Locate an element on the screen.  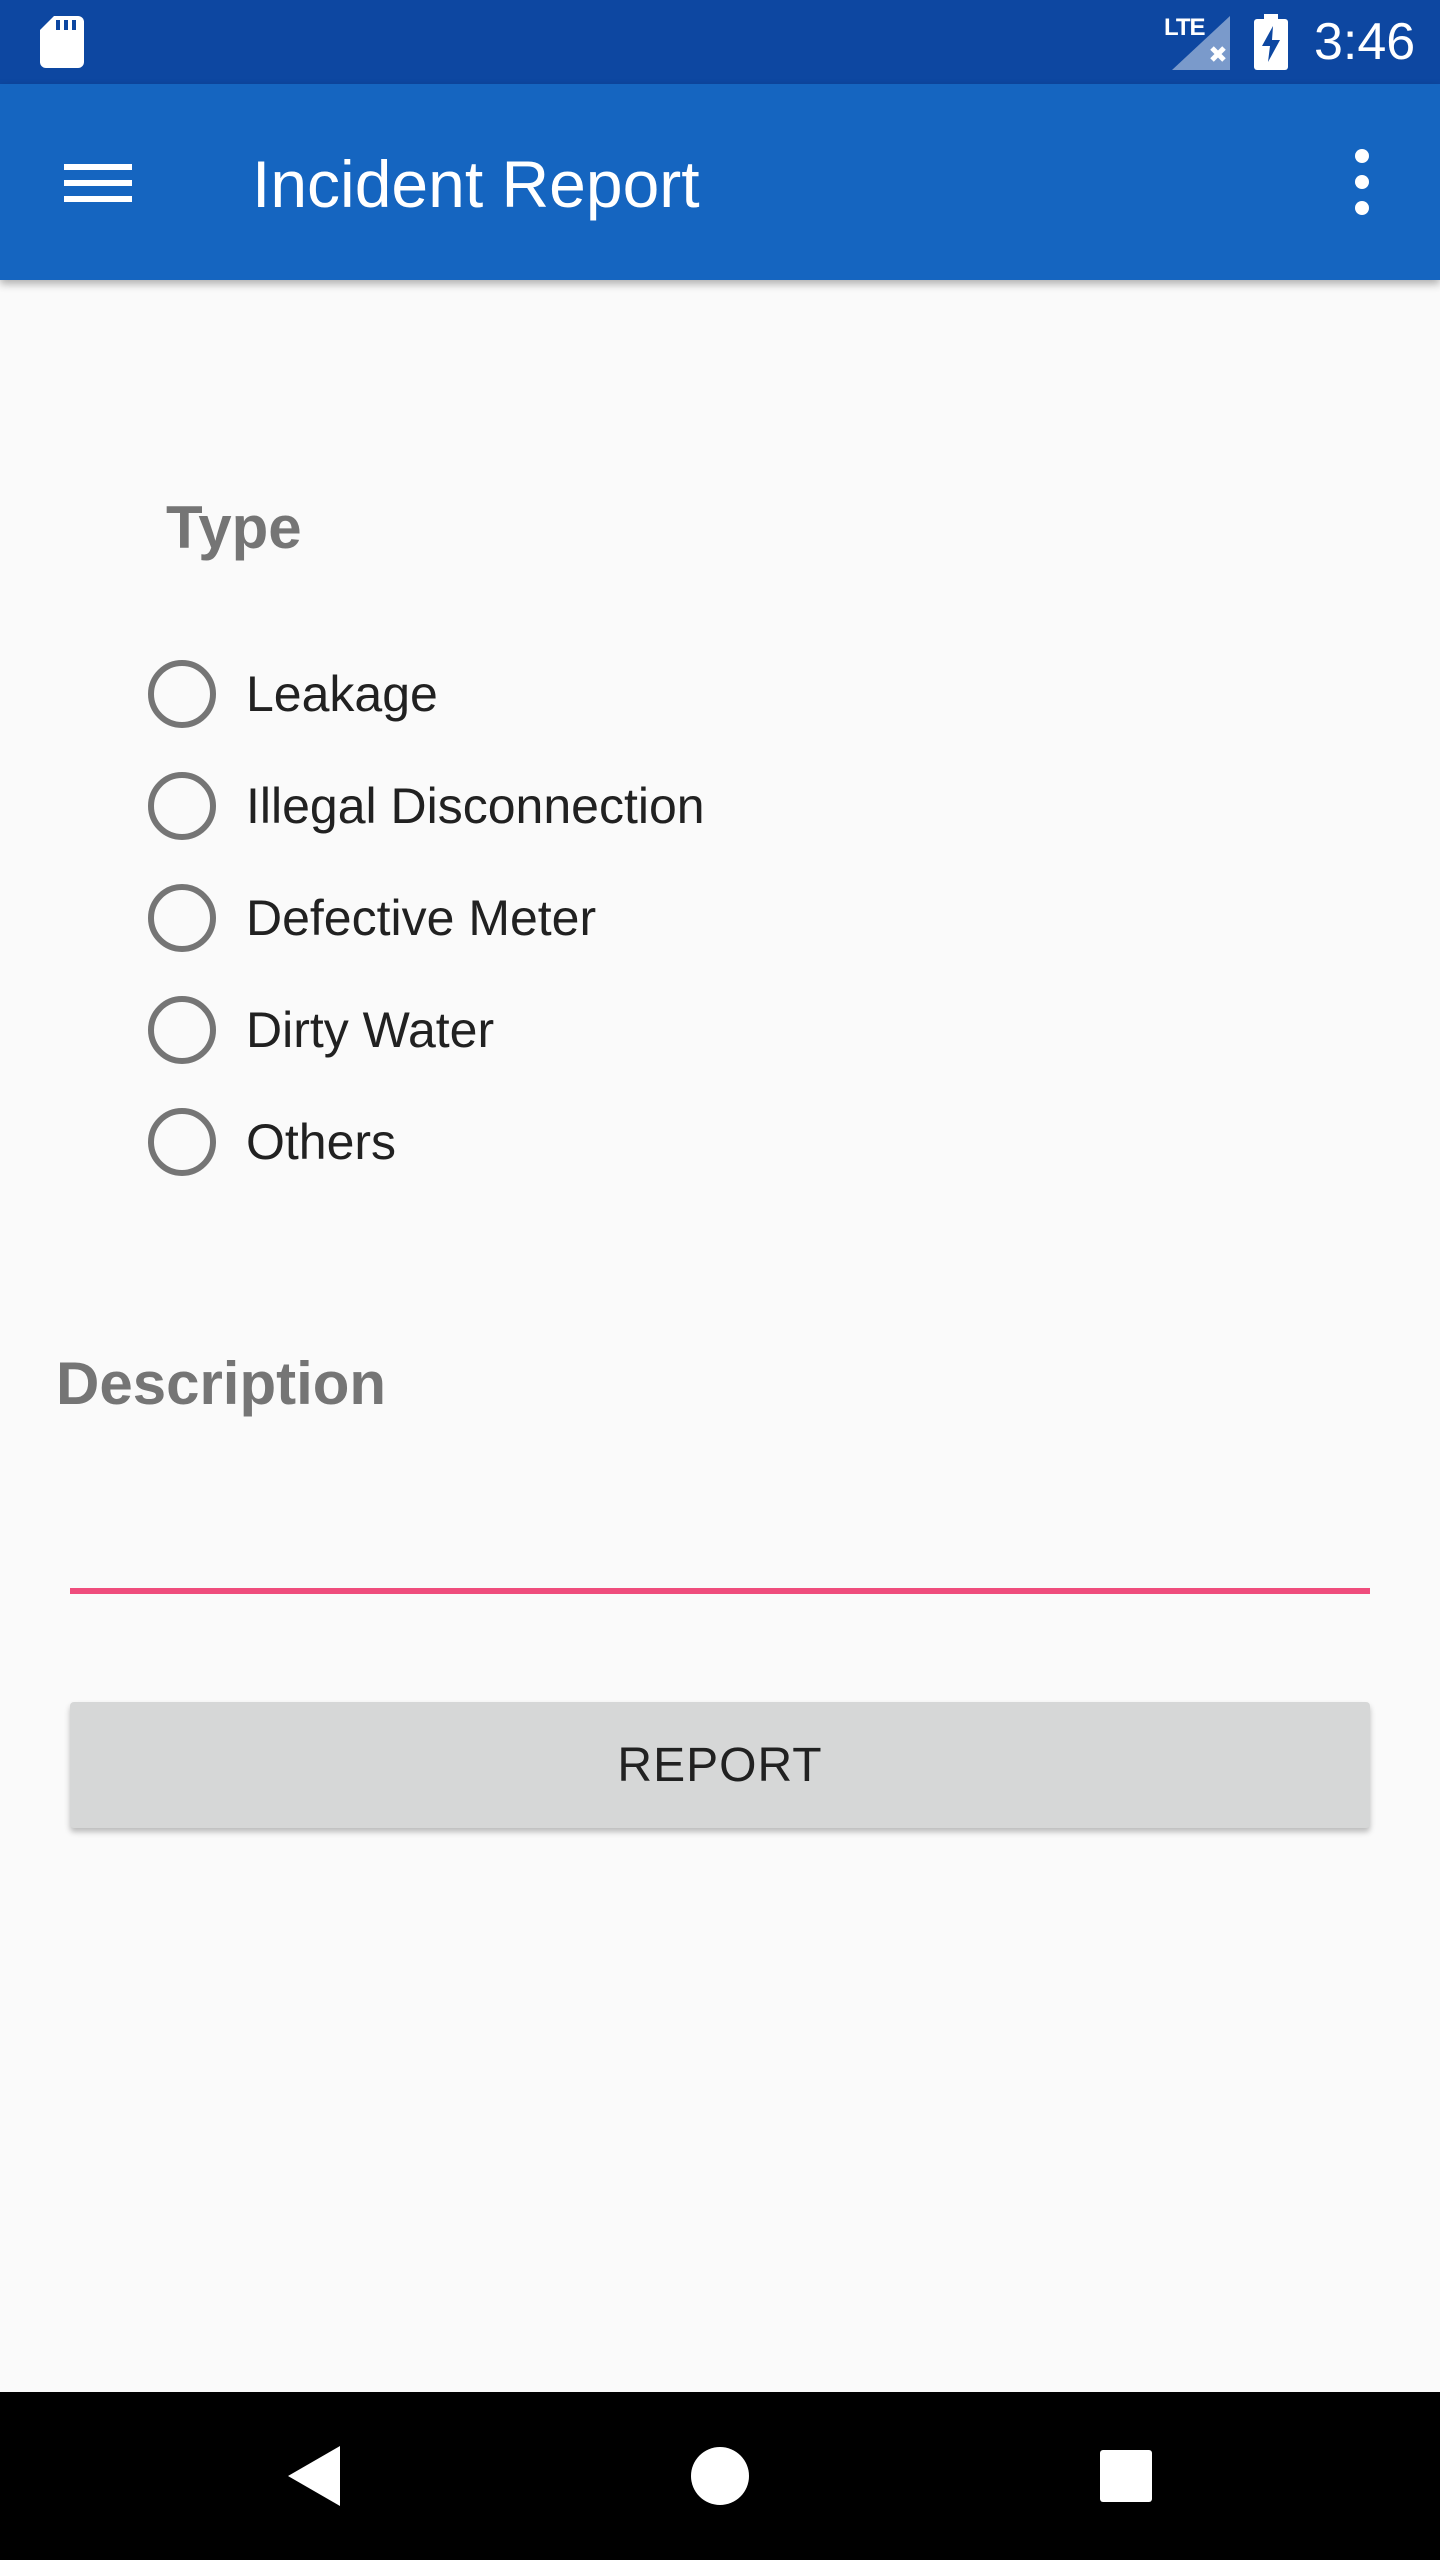
menu-icon is located at coordinates (98, 182).